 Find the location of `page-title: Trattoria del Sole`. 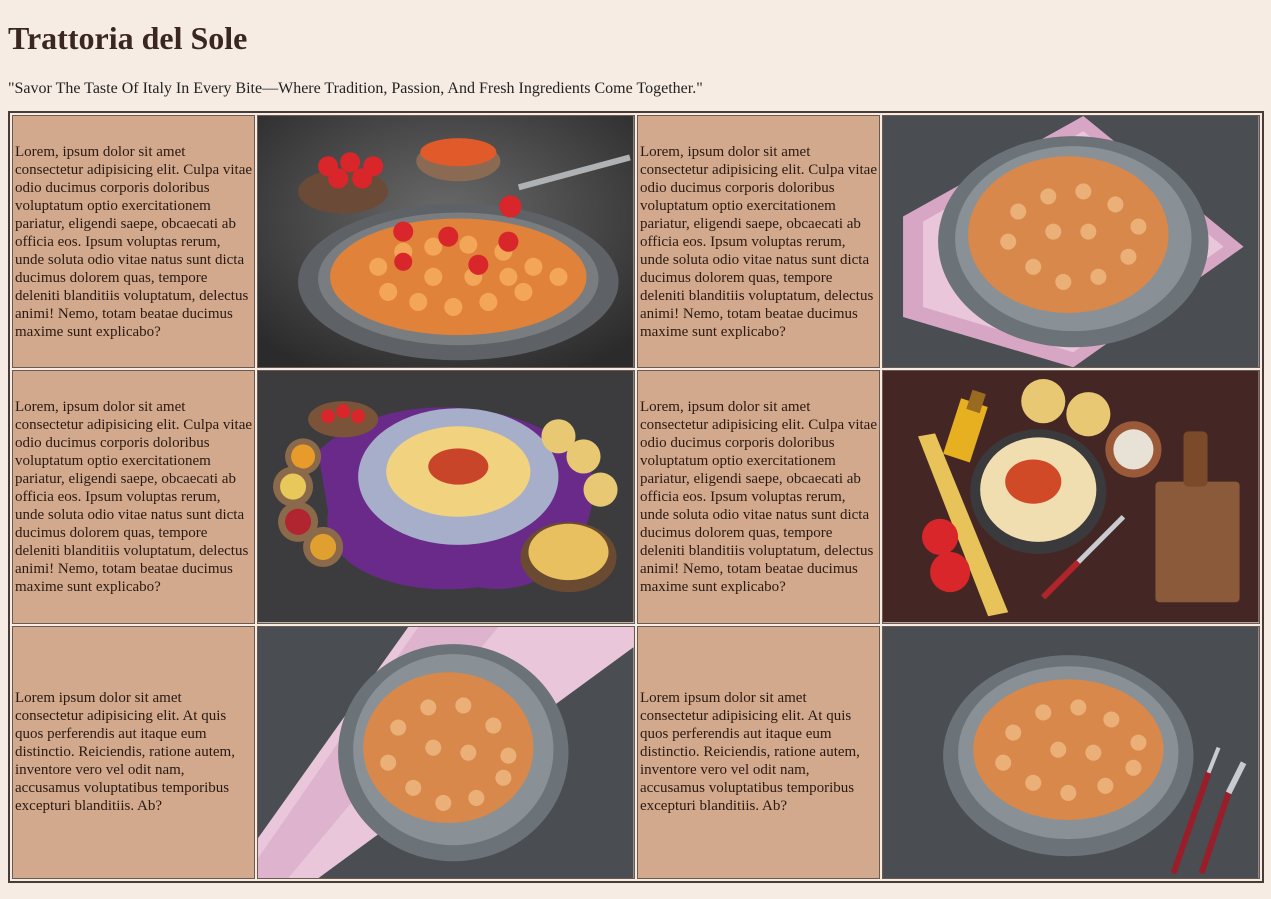

page-title: Trattoria del Sole is located at coordinates (128, 38).